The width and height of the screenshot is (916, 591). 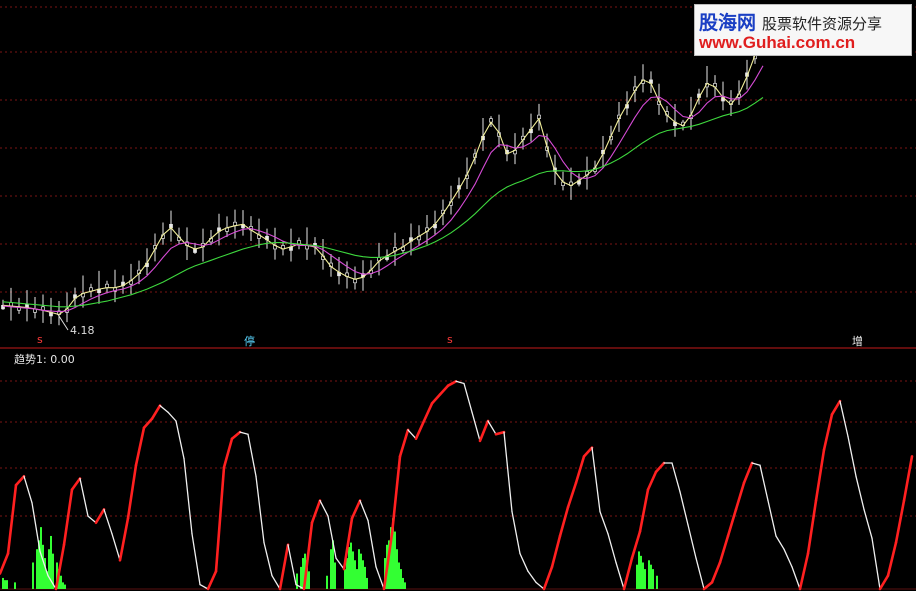 What do you see at coordinates (804, 21) in the screenshot?
I see `watermark-title-row: 股海网 股票软件资源分享` at bounding box center [804, 21].